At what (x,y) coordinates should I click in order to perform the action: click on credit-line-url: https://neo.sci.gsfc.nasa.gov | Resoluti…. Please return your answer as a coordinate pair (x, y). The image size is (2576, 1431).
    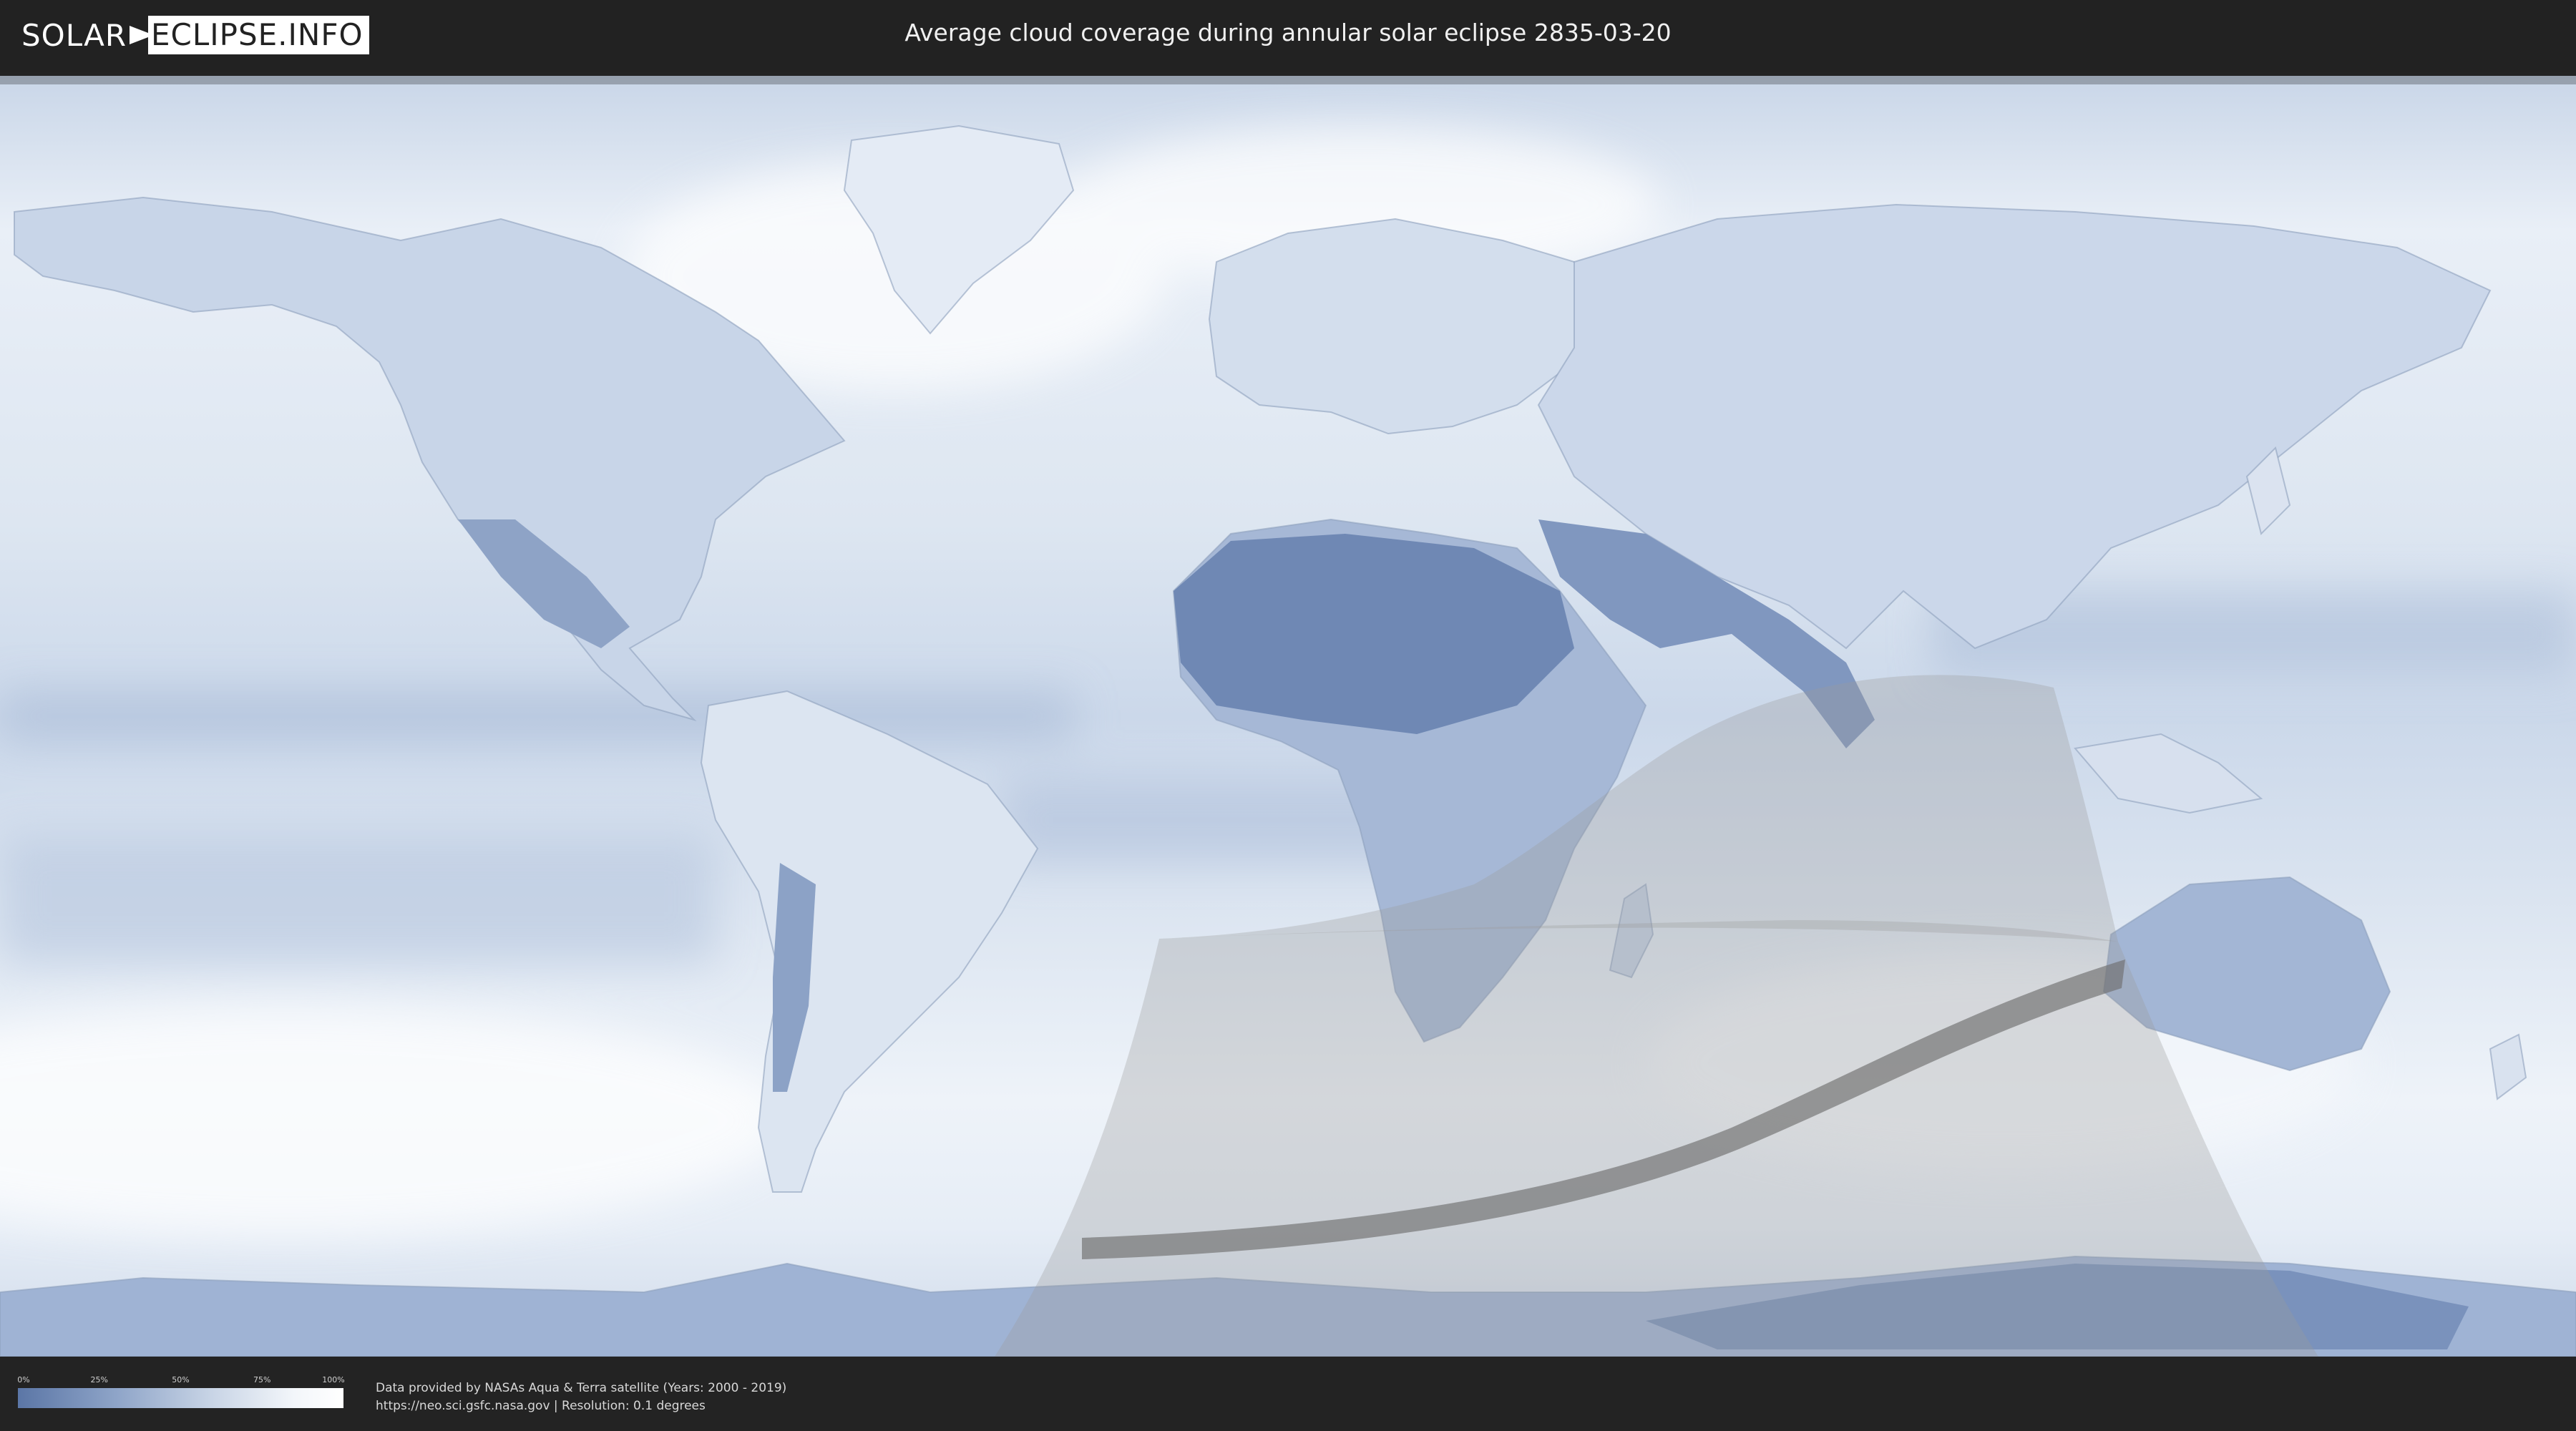
    Looking at the image, I should click on (541, 1406).